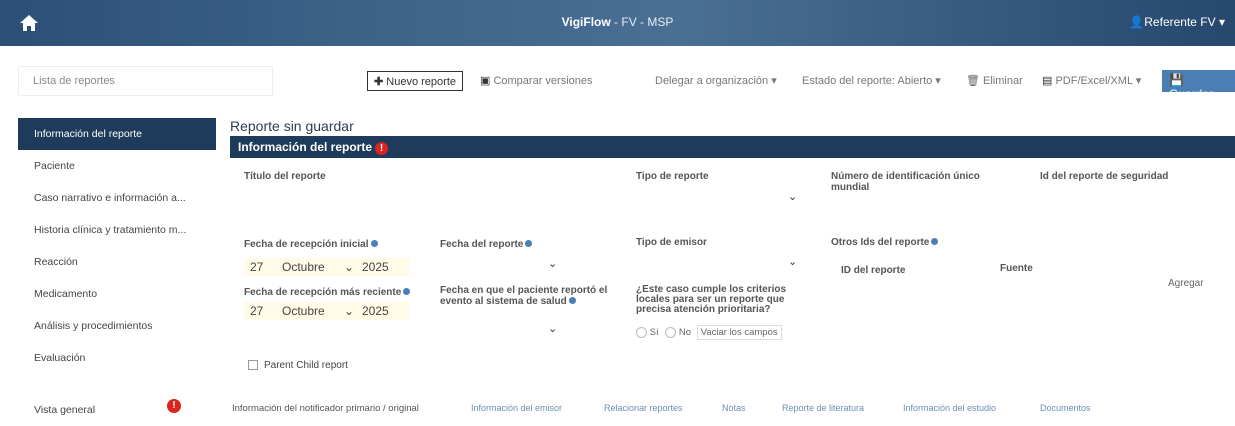 This screenshot has height=426, width=1235. I want to click on parent-child-option: Parent Child report, so click(298, 365).